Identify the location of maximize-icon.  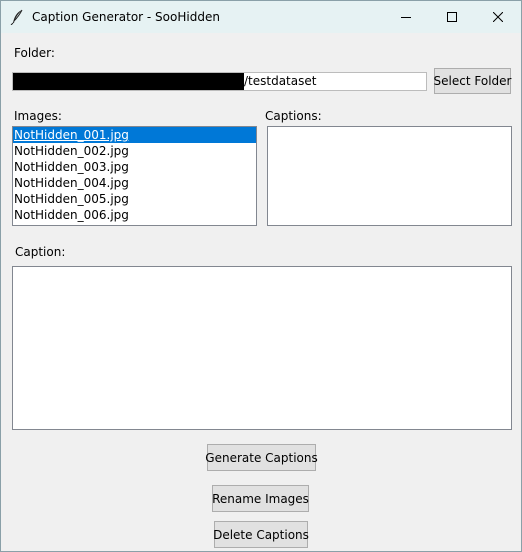
(452, 17).